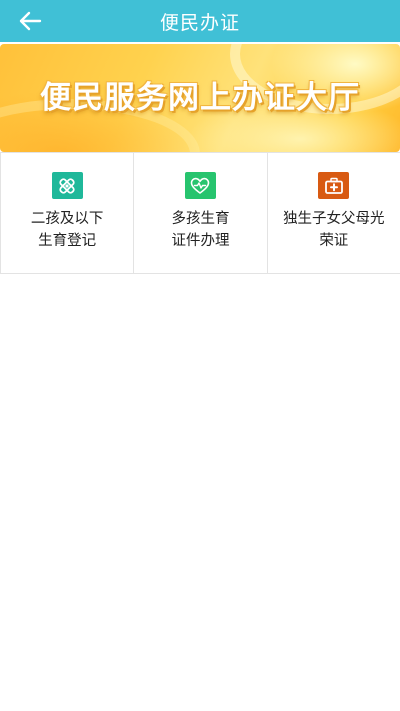 The width and height of the screenshot is (400, 711). Describe the element at coordinates (334, 185) in the screenshot. I see `medical-kit-icon` at that location.